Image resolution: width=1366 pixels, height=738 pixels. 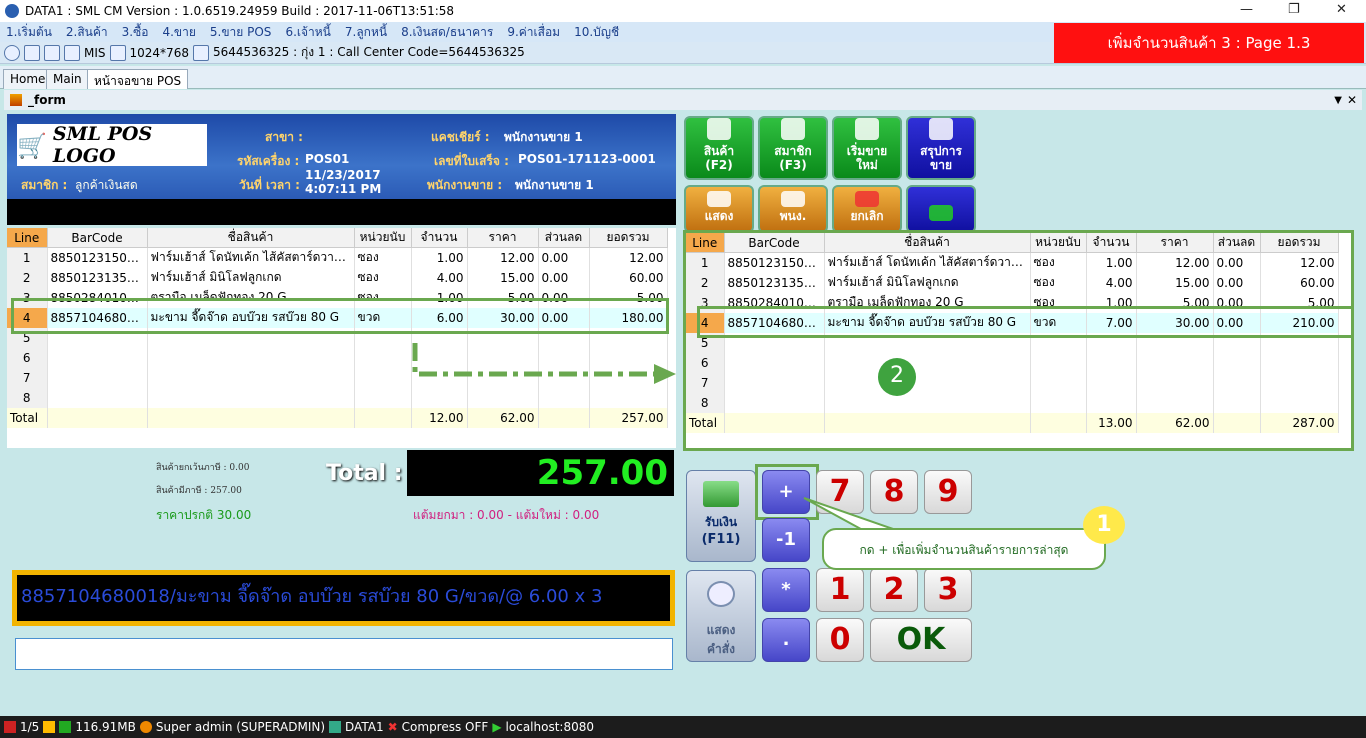 What do you see at coordinates (102, 145) in the screenshot?
I see `logo-text: SML POS LOGO` at bounding box center [102, 145].